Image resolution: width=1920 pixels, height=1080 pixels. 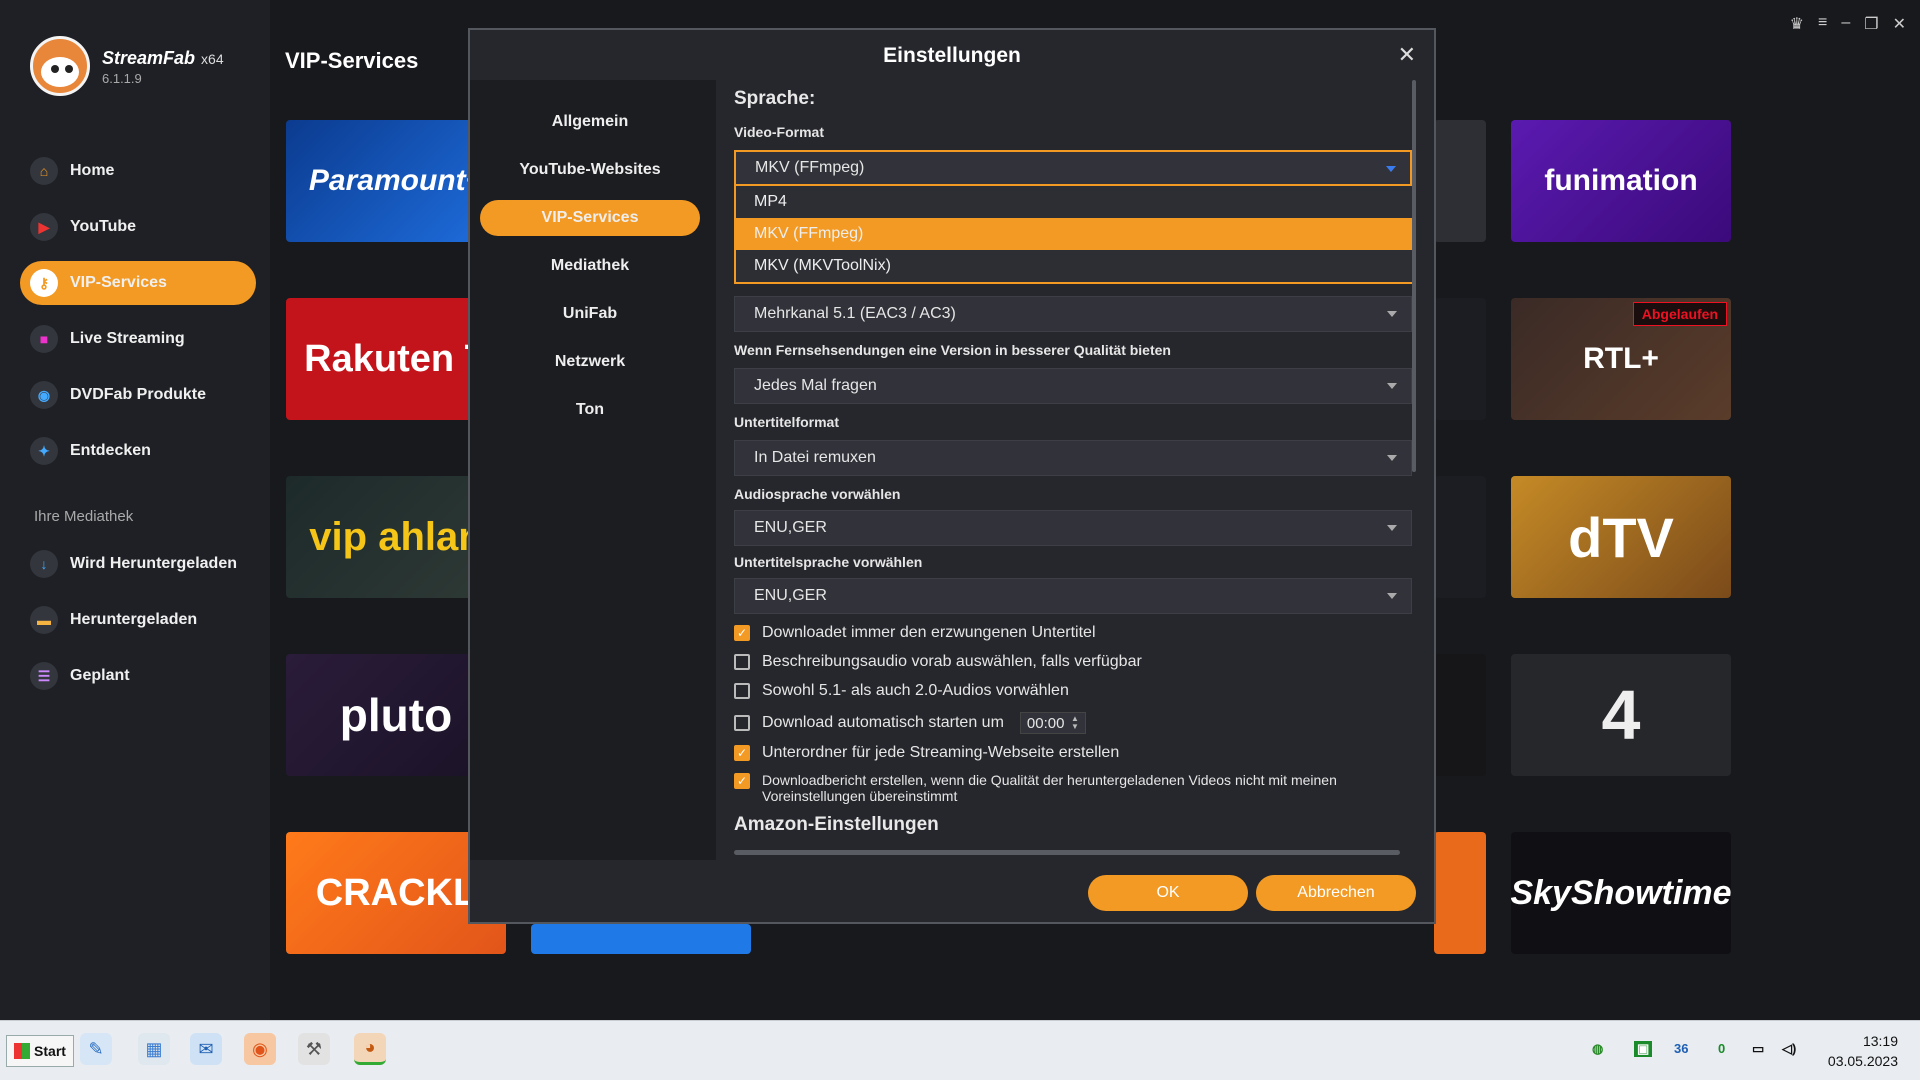 What do you see at coordinates (590, 170) in the screenshot?
I see `settings-tab-youtube: YouTube-Websites` at bounding box center [590, 170].